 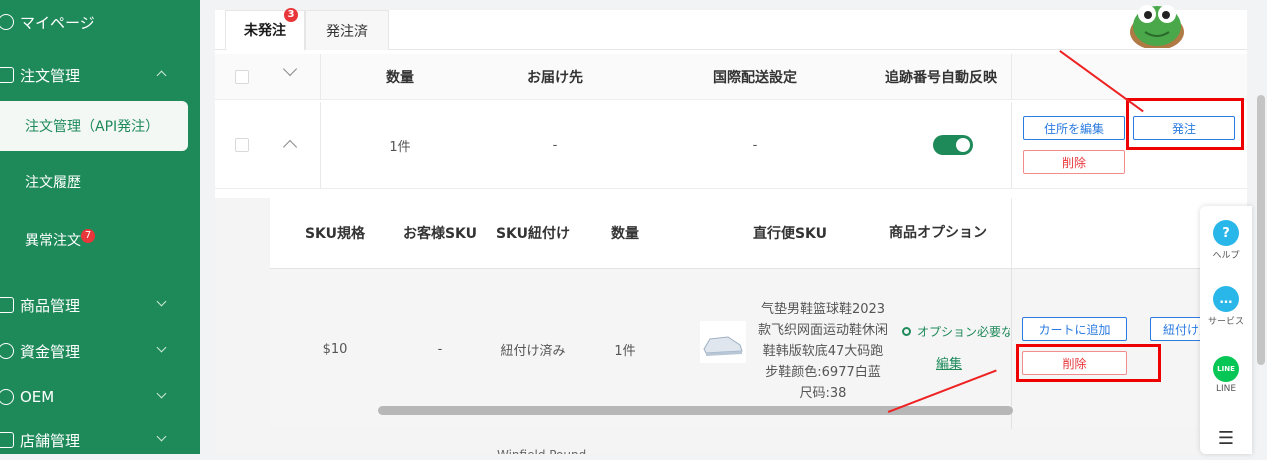 I want to click on header-customer-sku: お客様SKU, so click(x=440, y=234).